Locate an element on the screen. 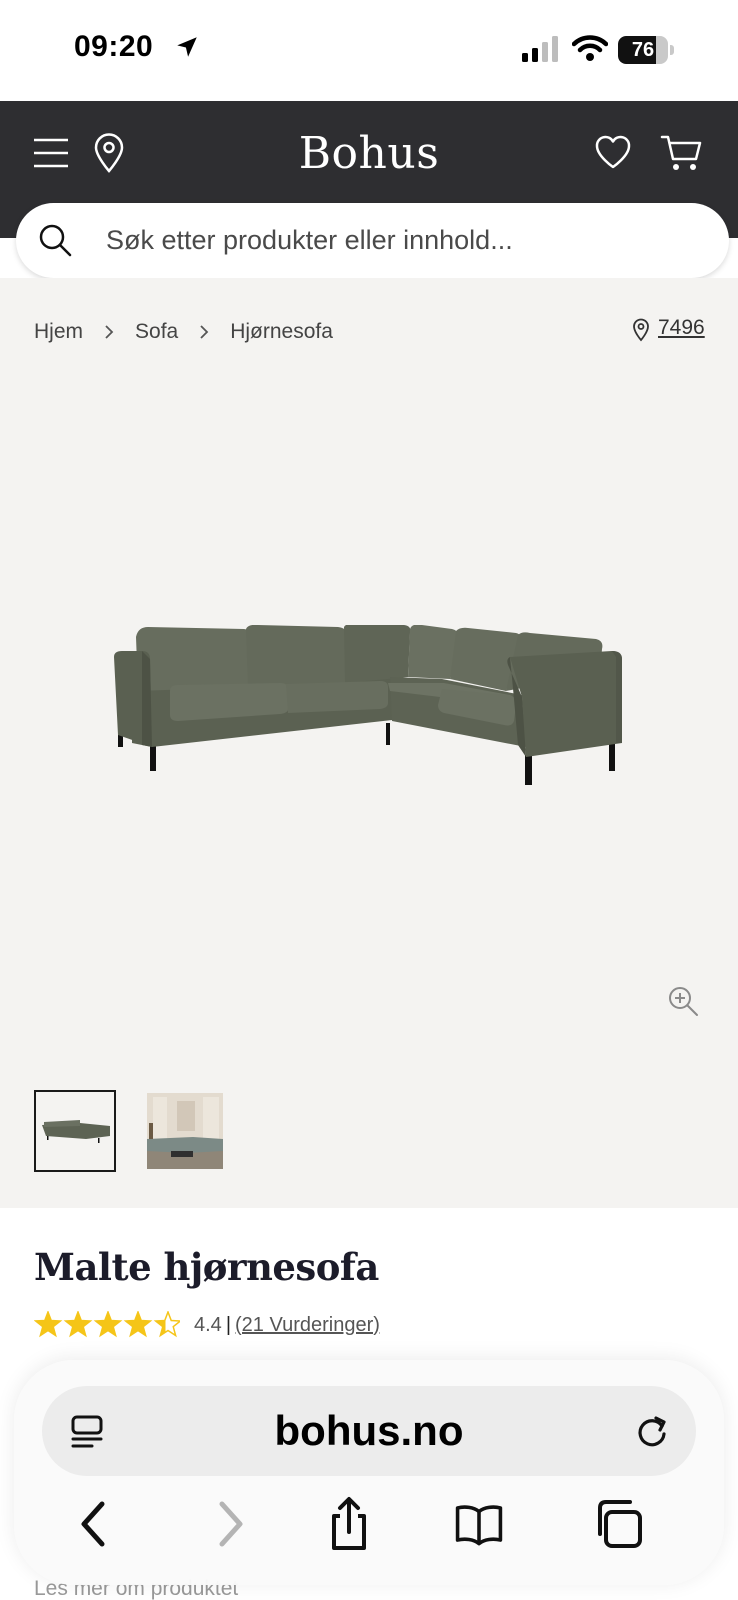  cart-icon is located at coordinates (681, 153).